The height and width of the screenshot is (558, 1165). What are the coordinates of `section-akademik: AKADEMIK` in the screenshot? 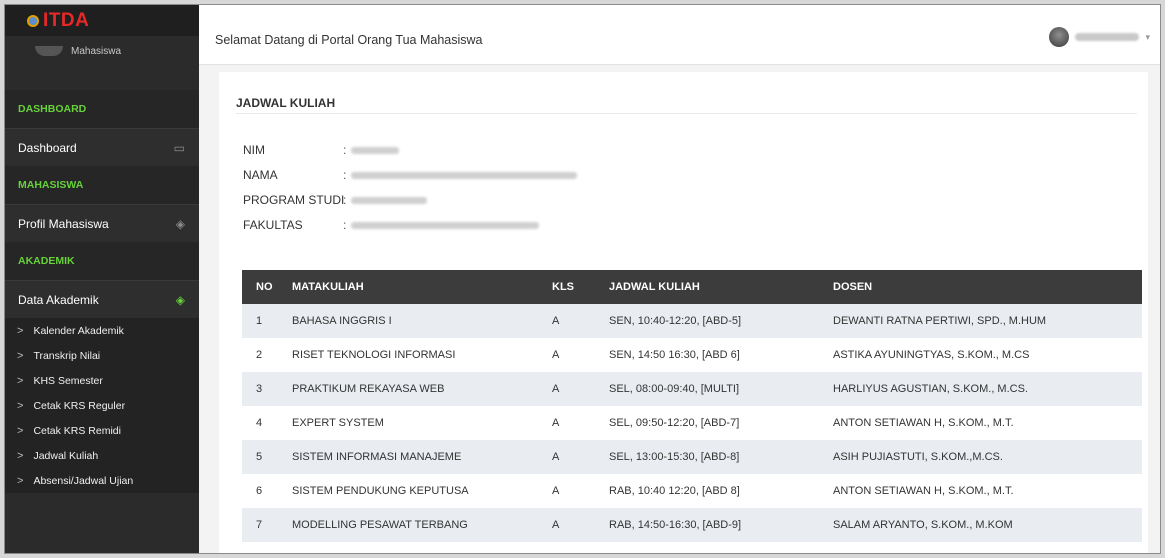 It's located at (102, 261).